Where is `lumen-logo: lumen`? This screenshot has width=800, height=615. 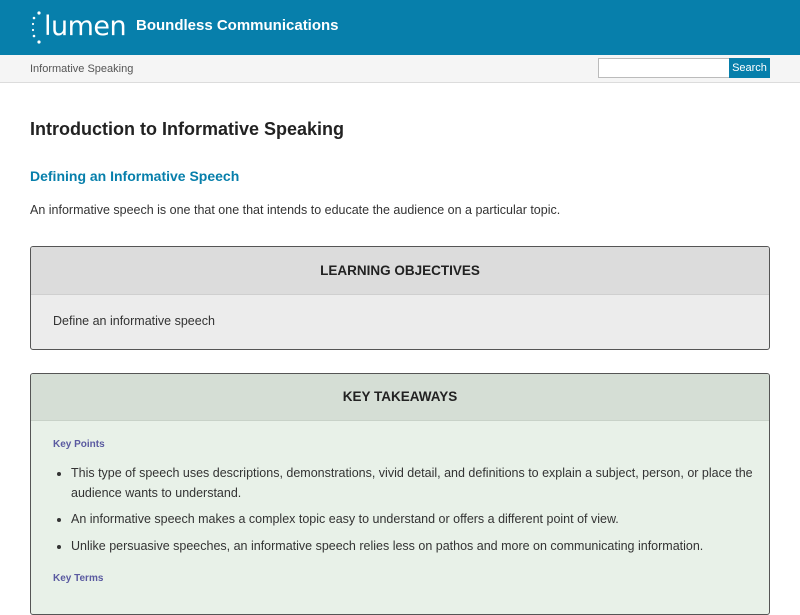
lumen-logo: lumen is located at coordinates (78, 28).